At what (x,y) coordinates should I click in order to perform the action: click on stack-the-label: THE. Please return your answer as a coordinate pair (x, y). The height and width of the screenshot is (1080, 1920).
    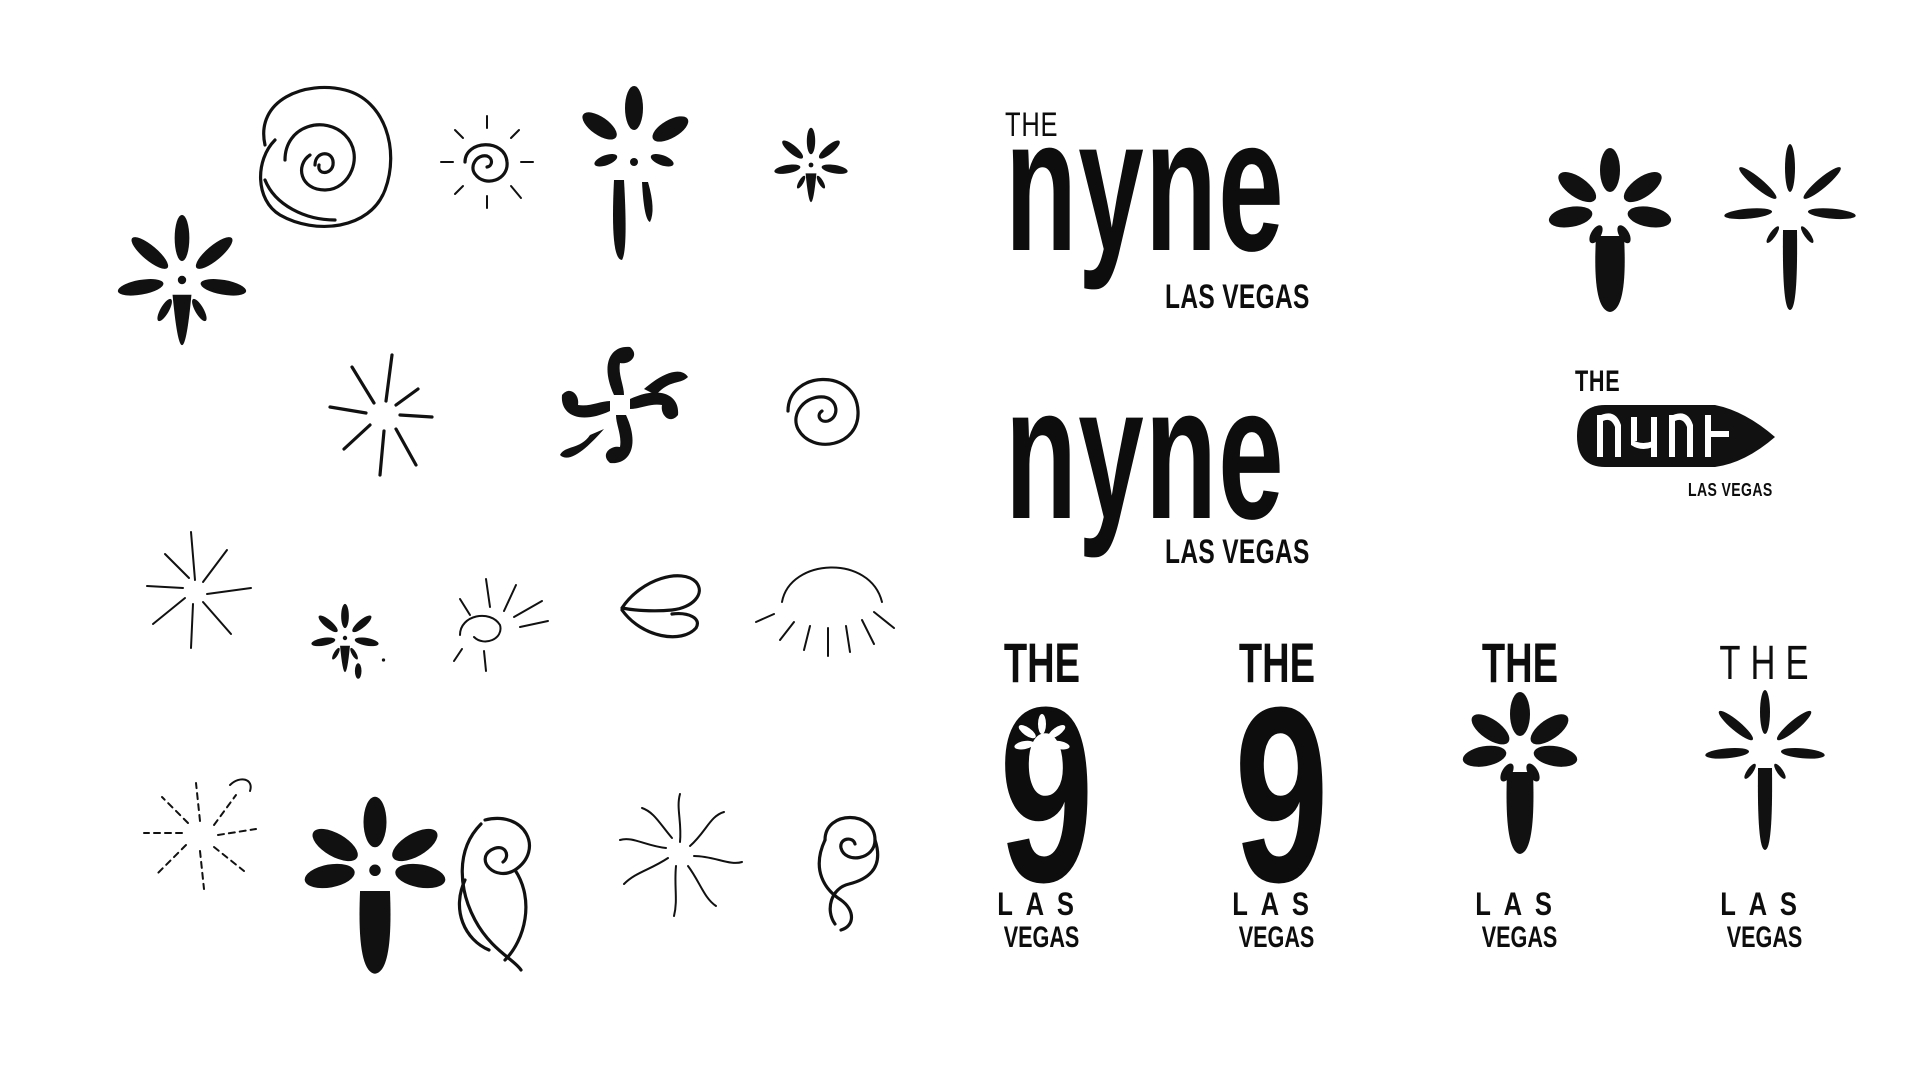
    Looking at the image, I should click on (1520, 662).